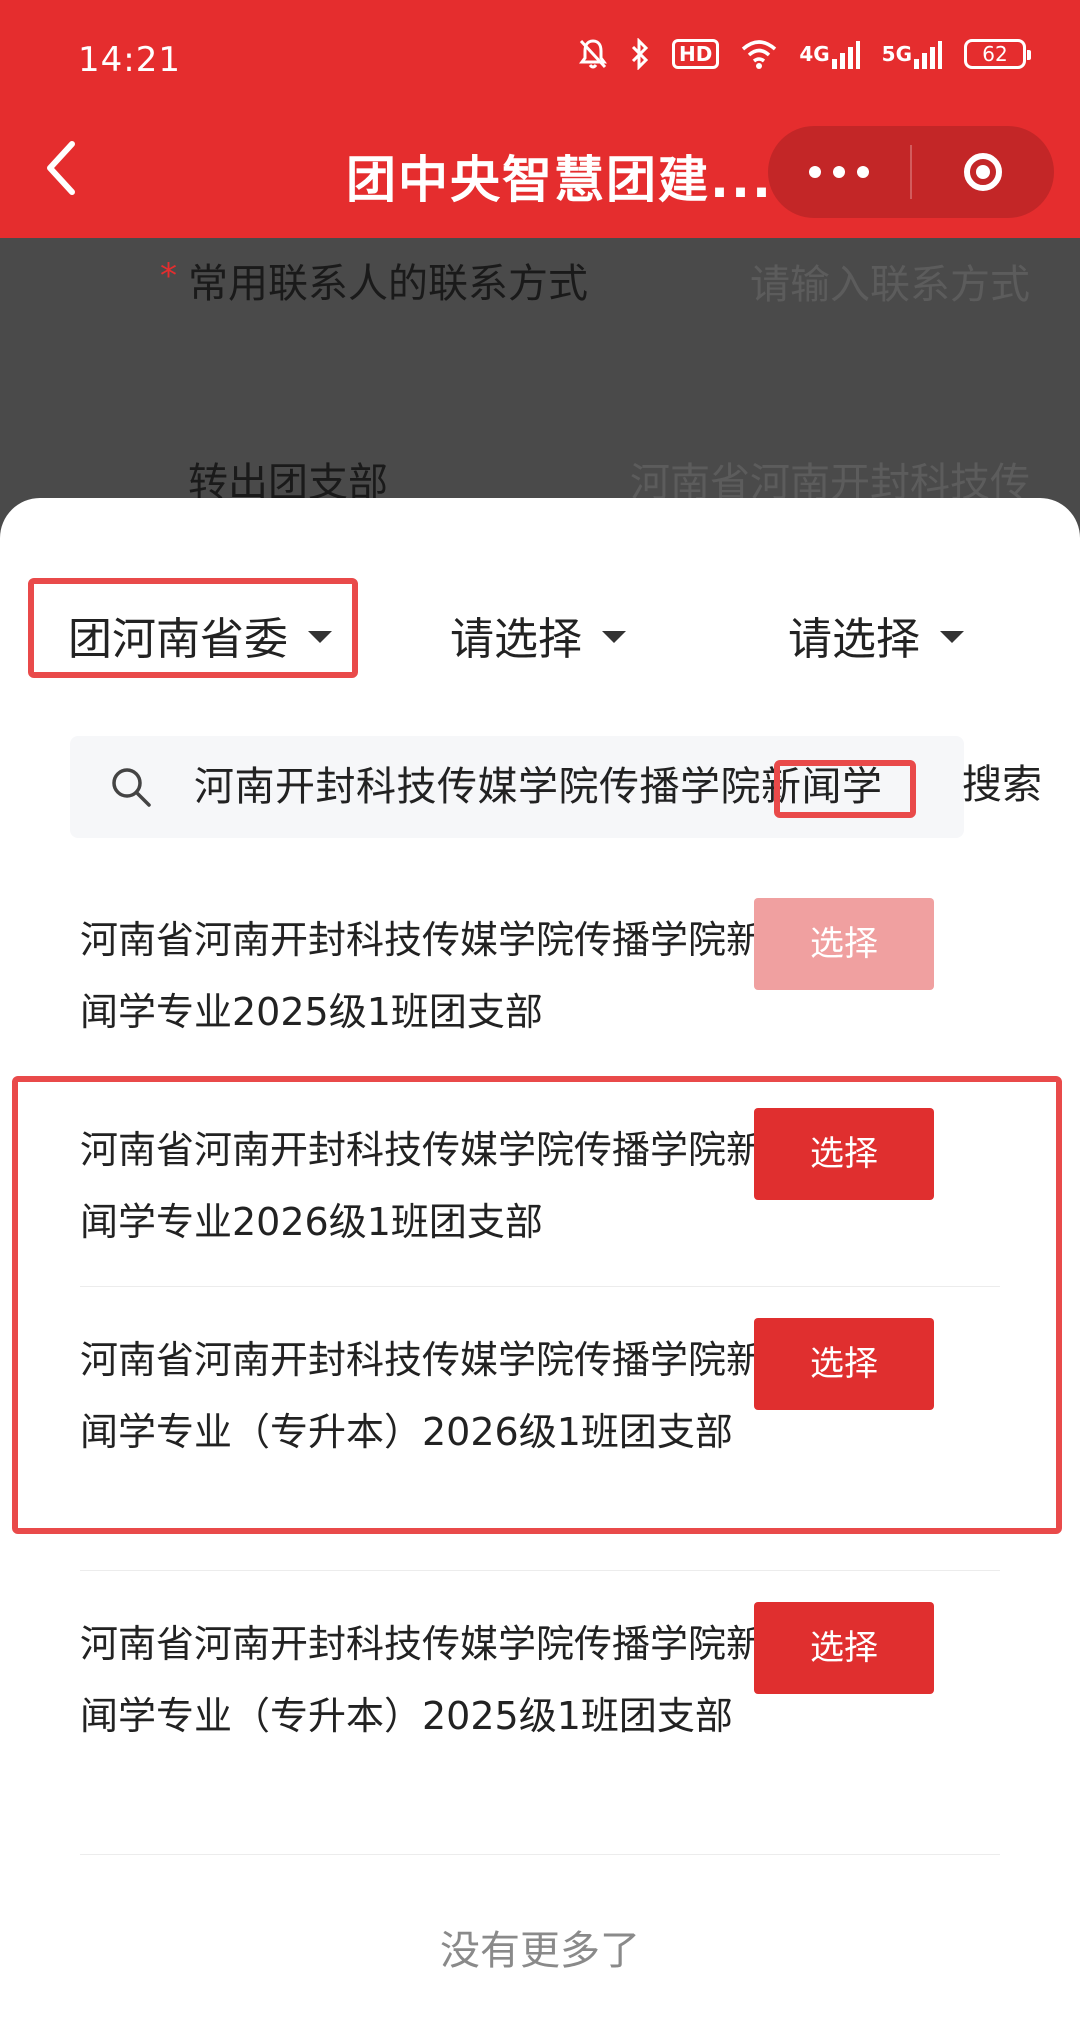 Image resolution: width=1080 pixels, height=2020 pixels. I want to click on signal-5g-icon: 5G, so click(912, 54).